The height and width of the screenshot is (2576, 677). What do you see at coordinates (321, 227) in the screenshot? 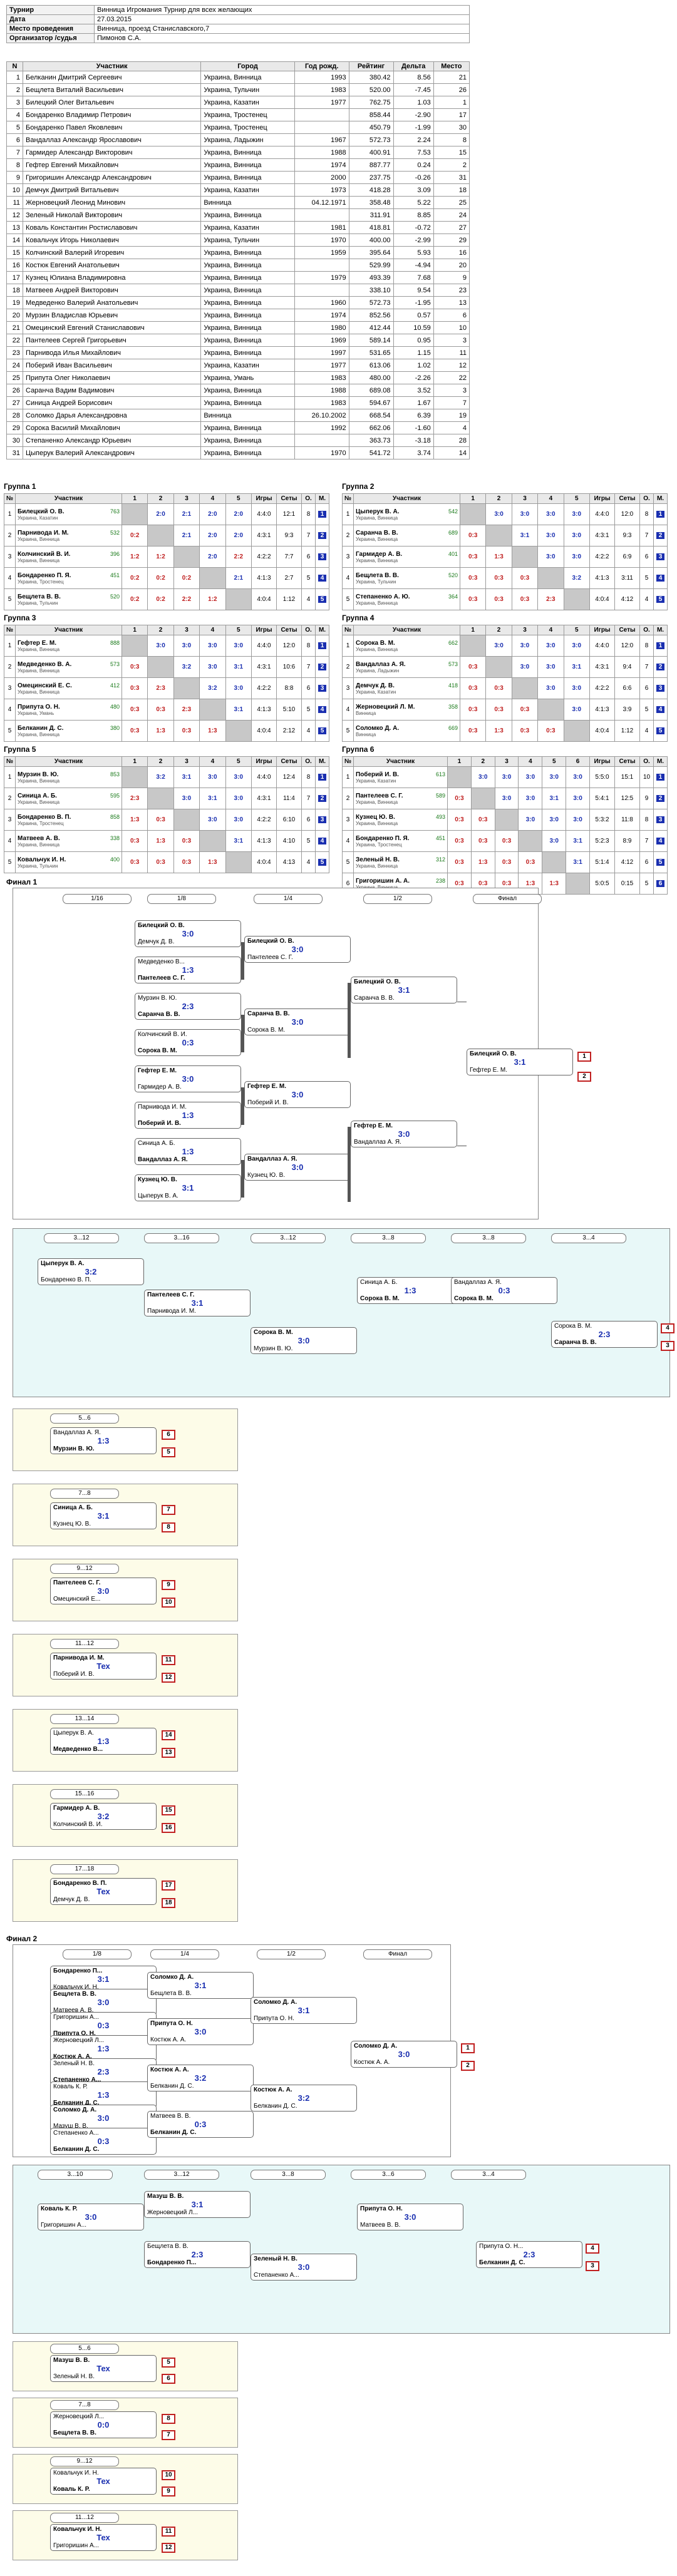
I see `table-cell: 1981` at bounding box center [321, 227].